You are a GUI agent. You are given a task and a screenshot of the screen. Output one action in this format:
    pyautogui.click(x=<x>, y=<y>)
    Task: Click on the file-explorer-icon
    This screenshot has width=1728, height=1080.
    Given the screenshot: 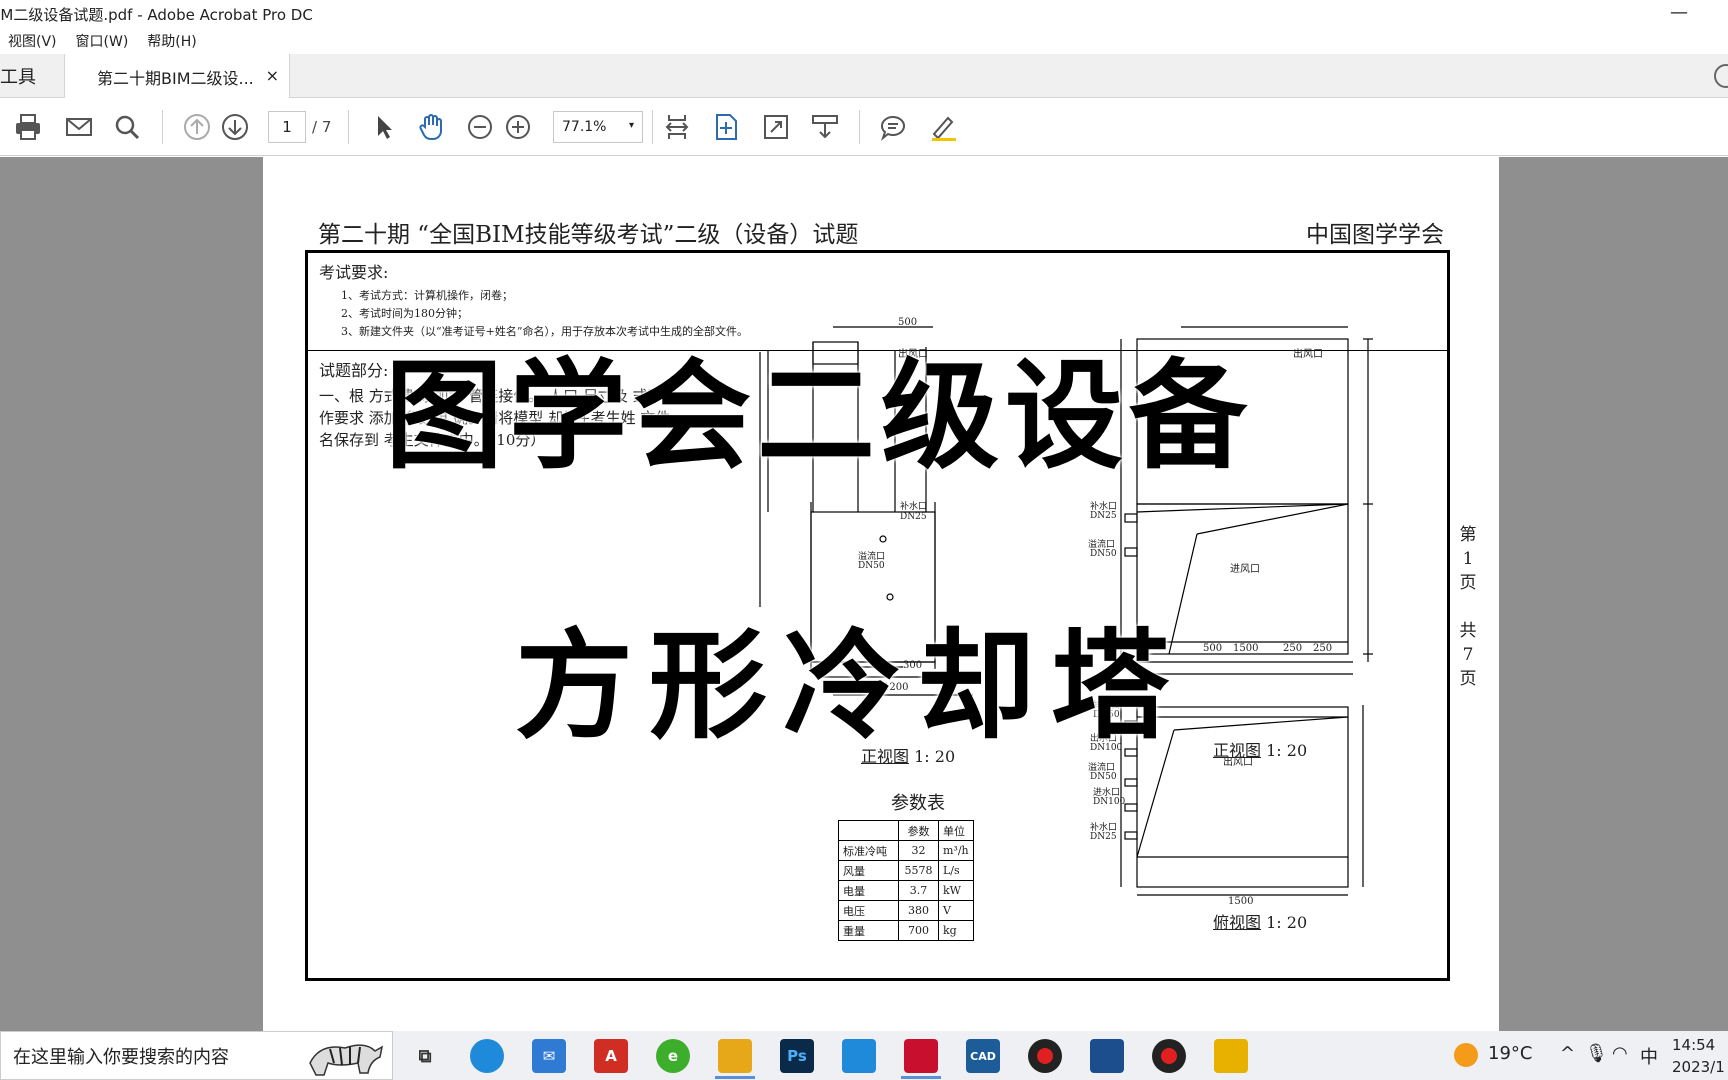 What is the action you would take?
    pyautogui.click(x=735, y=1056)
    